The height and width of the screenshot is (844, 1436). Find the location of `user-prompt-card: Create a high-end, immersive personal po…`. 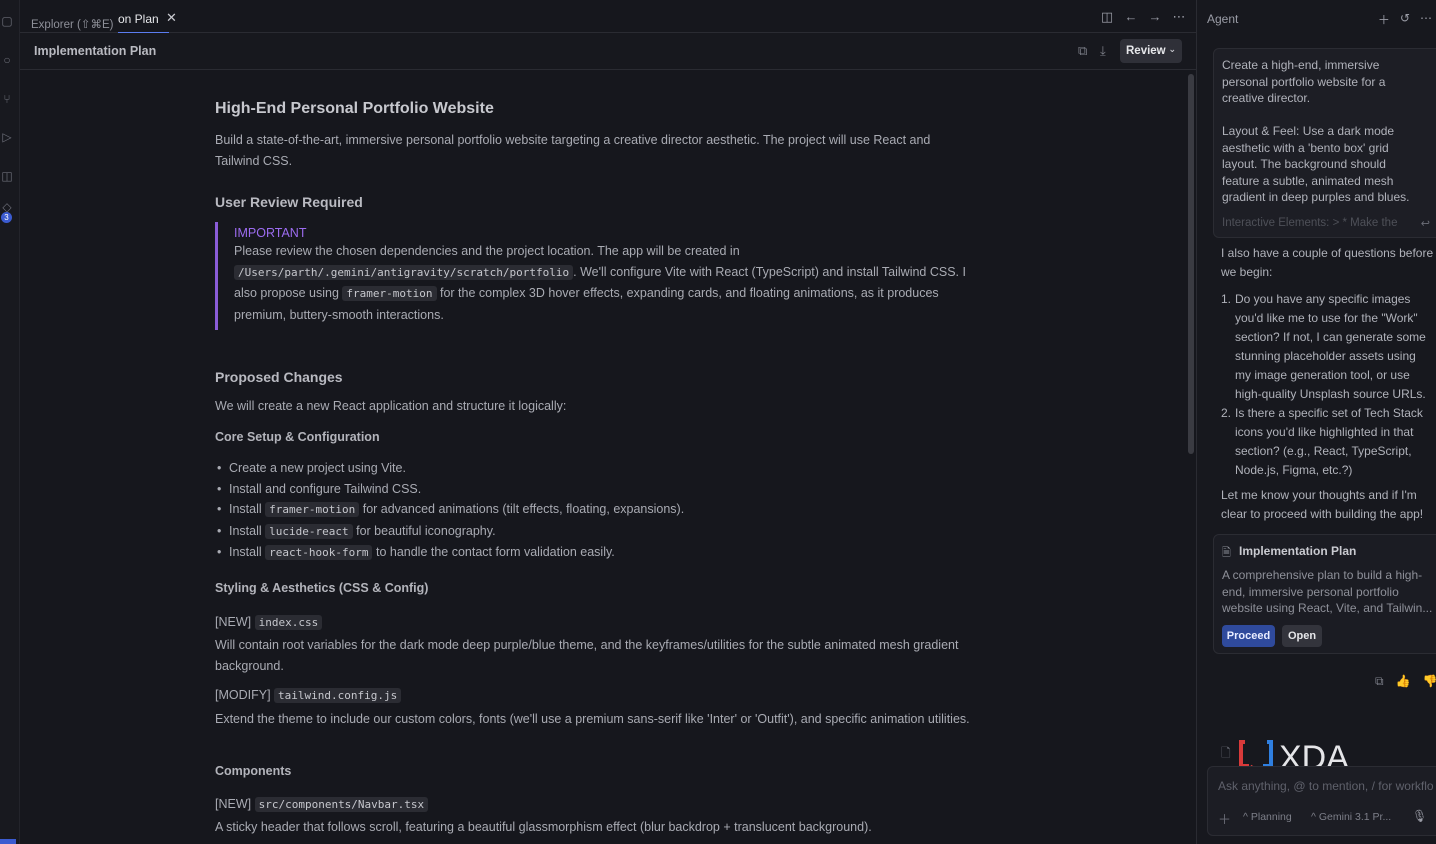

user-prompt-card: Create a high-end, immersive personal po… is located at coordinates (1324, 143).